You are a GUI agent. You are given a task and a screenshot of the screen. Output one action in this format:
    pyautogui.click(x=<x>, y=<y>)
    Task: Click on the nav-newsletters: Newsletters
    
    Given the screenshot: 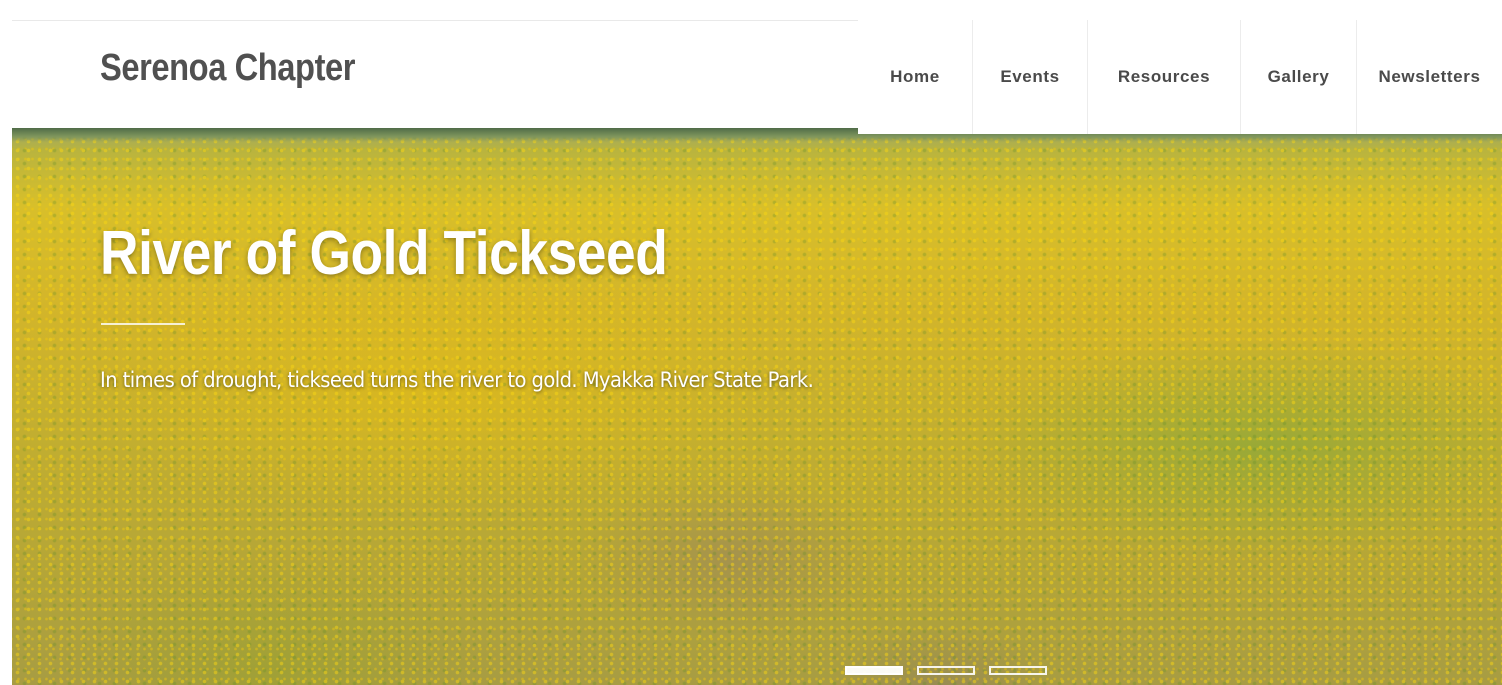 What is the action you would take?
    pyautogui.click(x=1429, y=77)
    